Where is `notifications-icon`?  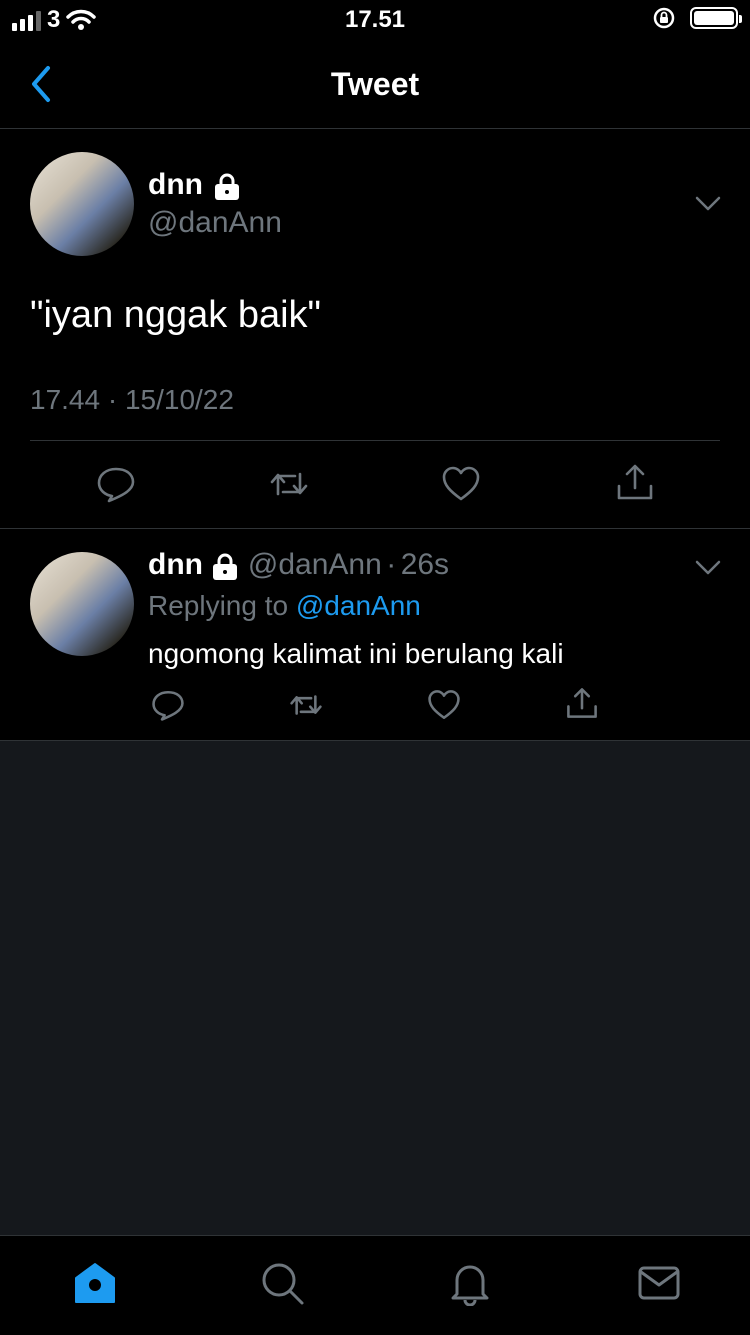 notifications-icon is located at coordinates (470, 1283).